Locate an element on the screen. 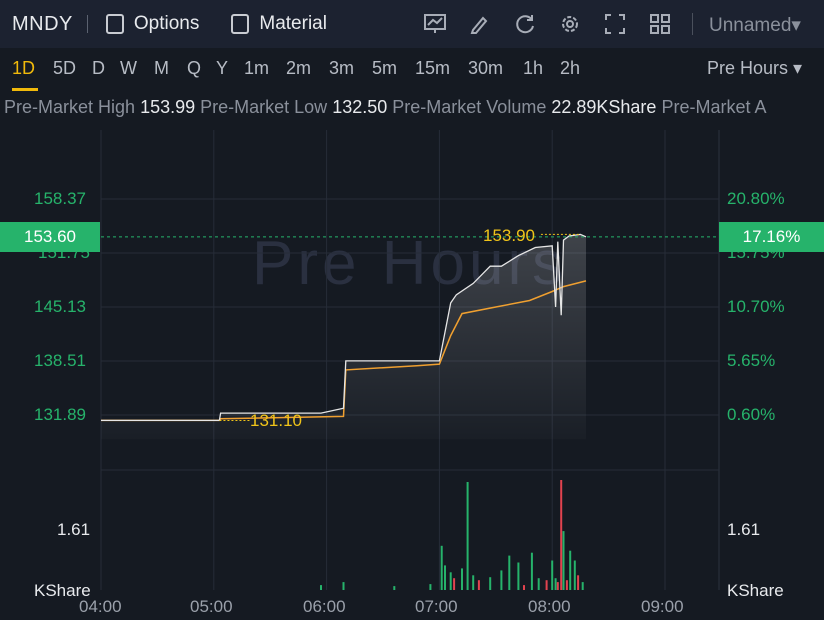  current-change-tag: 17.16% is located at coordinates (771, 237).